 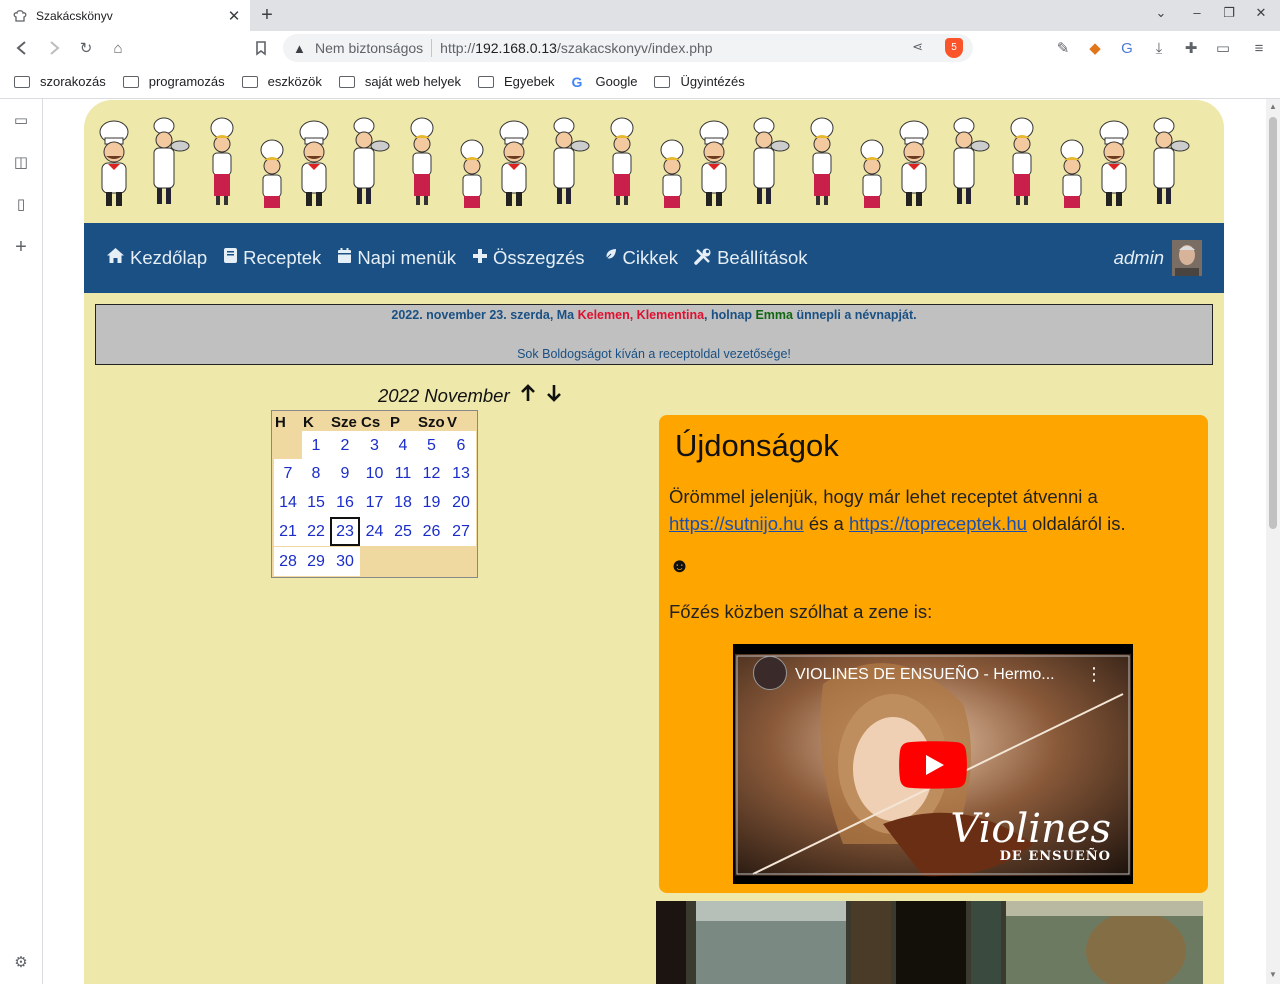 I want to click on calendar-day: 7, so click(x=288, y=473).